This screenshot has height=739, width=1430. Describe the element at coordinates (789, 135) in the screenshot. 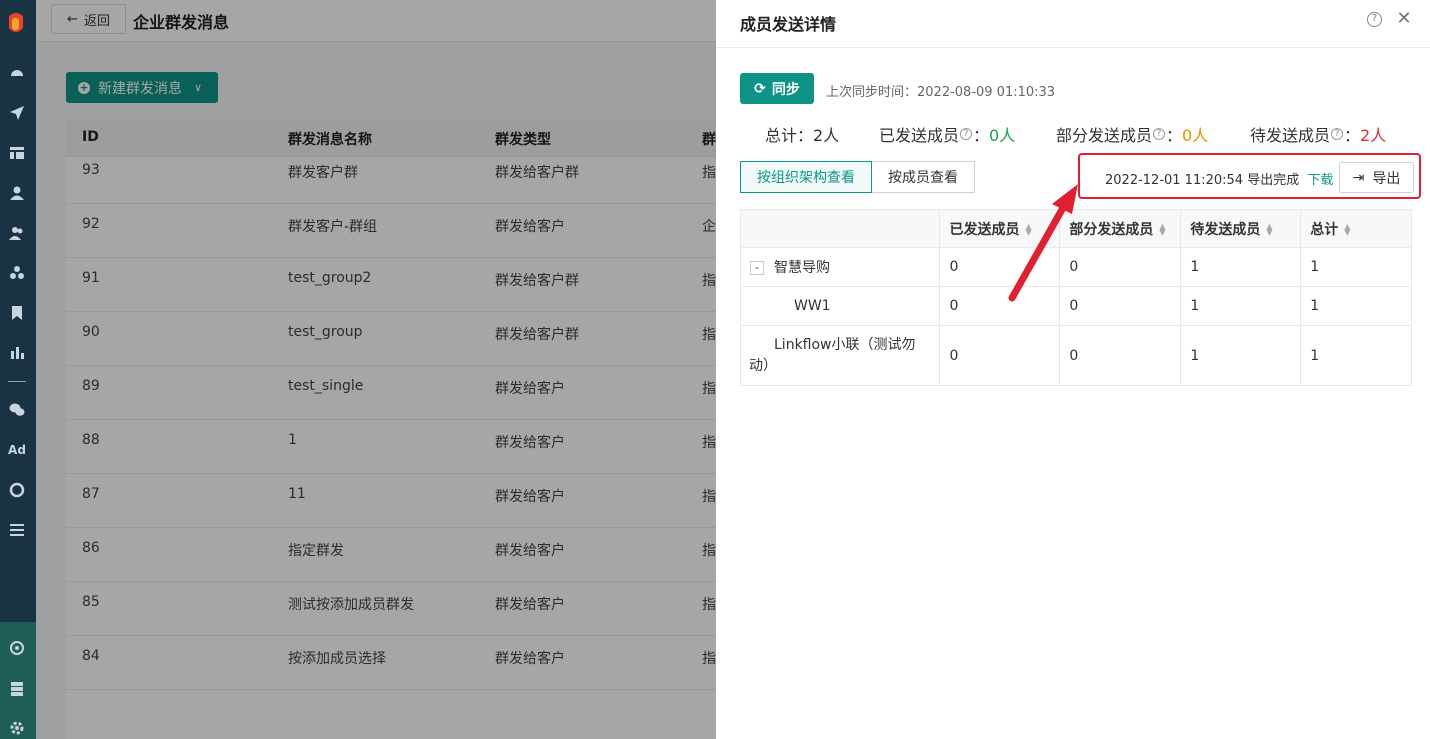

I see `stat-total-label: 总计：` at that location.